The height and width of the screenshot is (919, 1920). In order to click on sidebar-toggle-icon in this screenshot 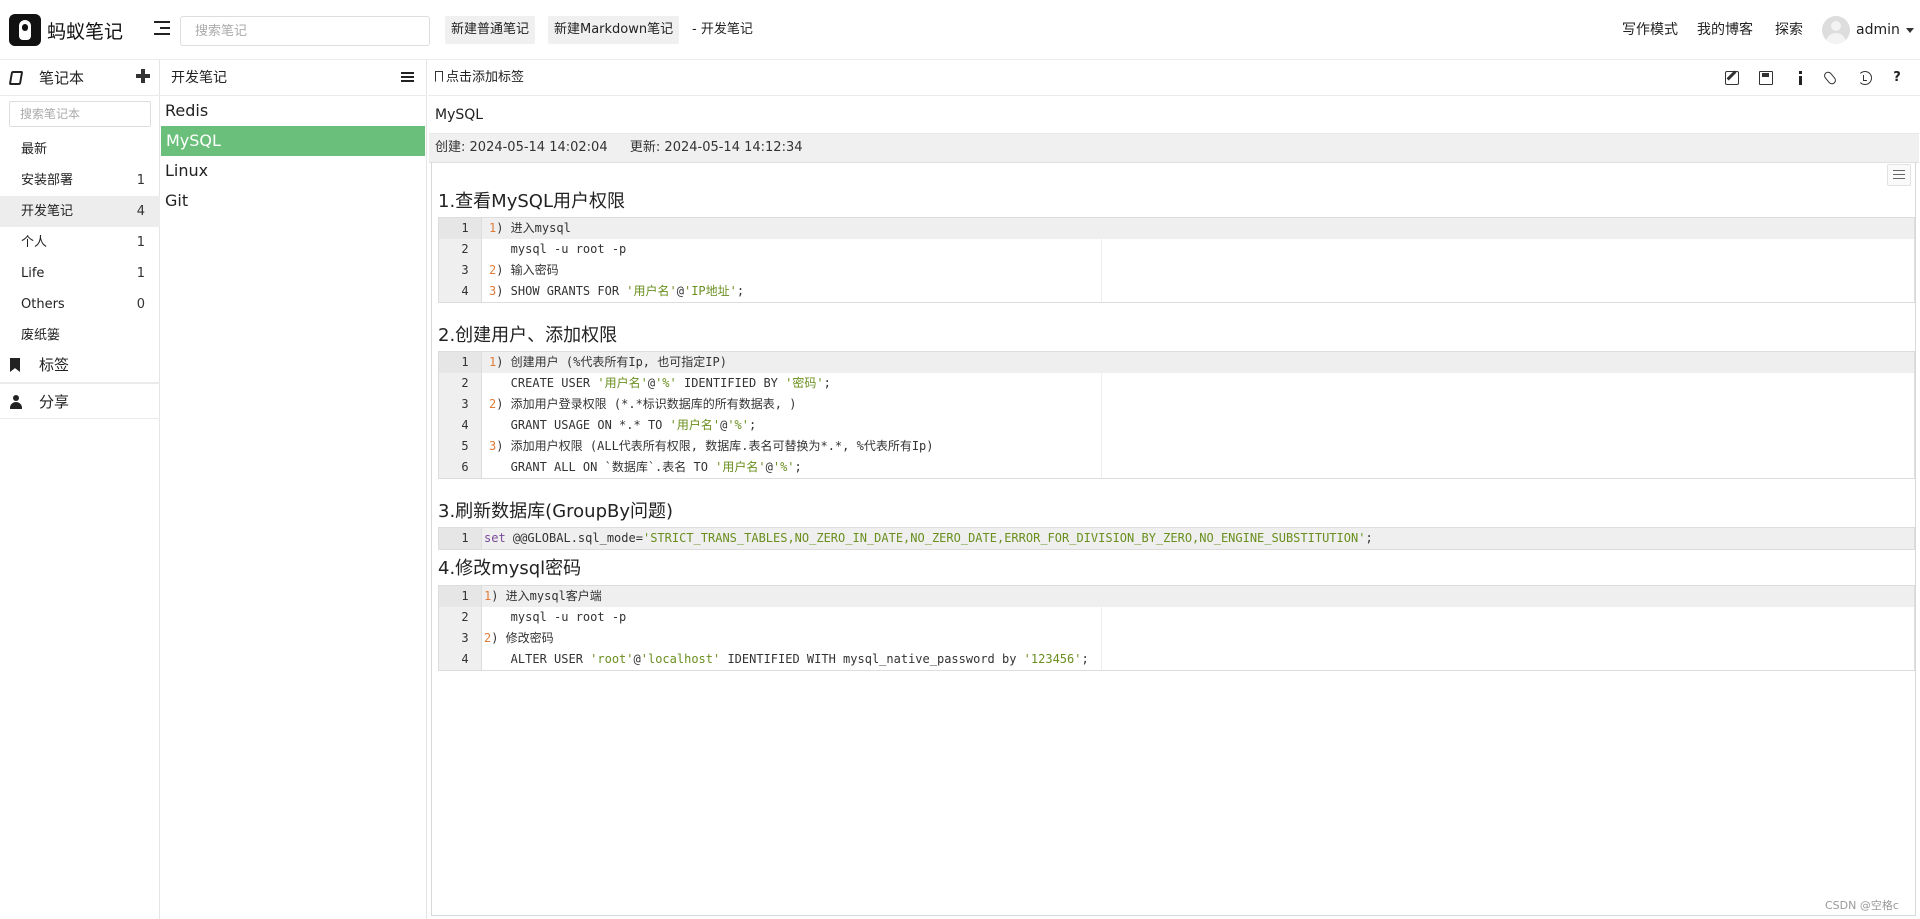, I will do `click(162, 29)`.